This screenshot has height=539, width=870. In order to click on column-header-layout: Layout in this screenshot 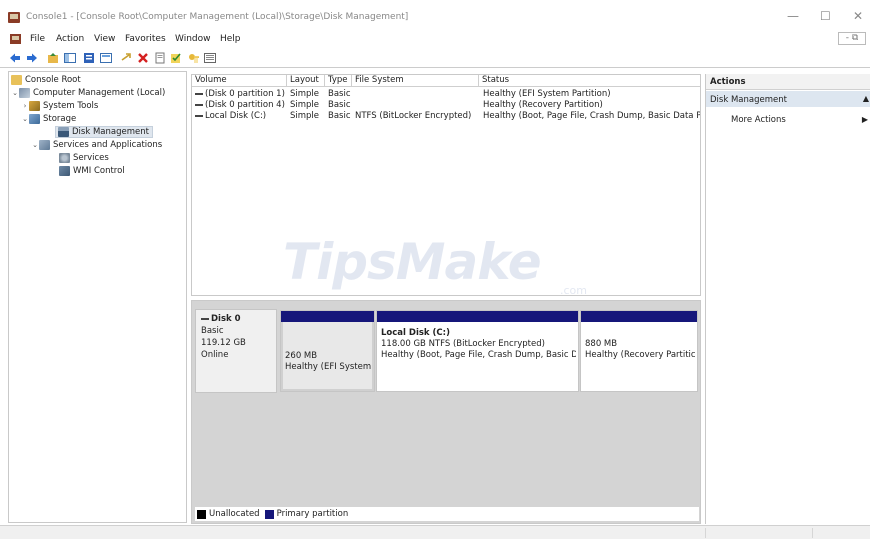, I will do `click(306, 81)`.